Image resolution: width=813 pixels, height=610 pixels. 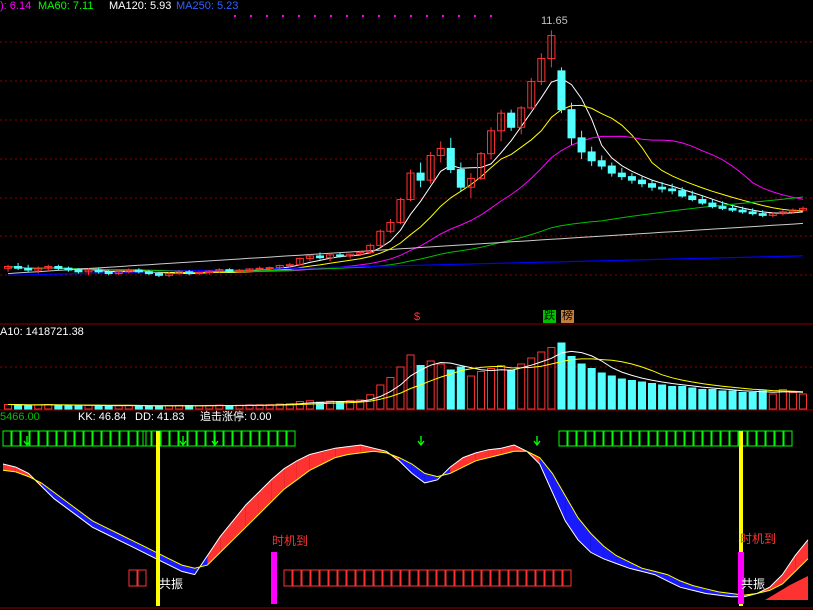 What do you see at coordinates (405, 234) in the screenshot?
I see `ma60-line` at bounding box center [405, 234].